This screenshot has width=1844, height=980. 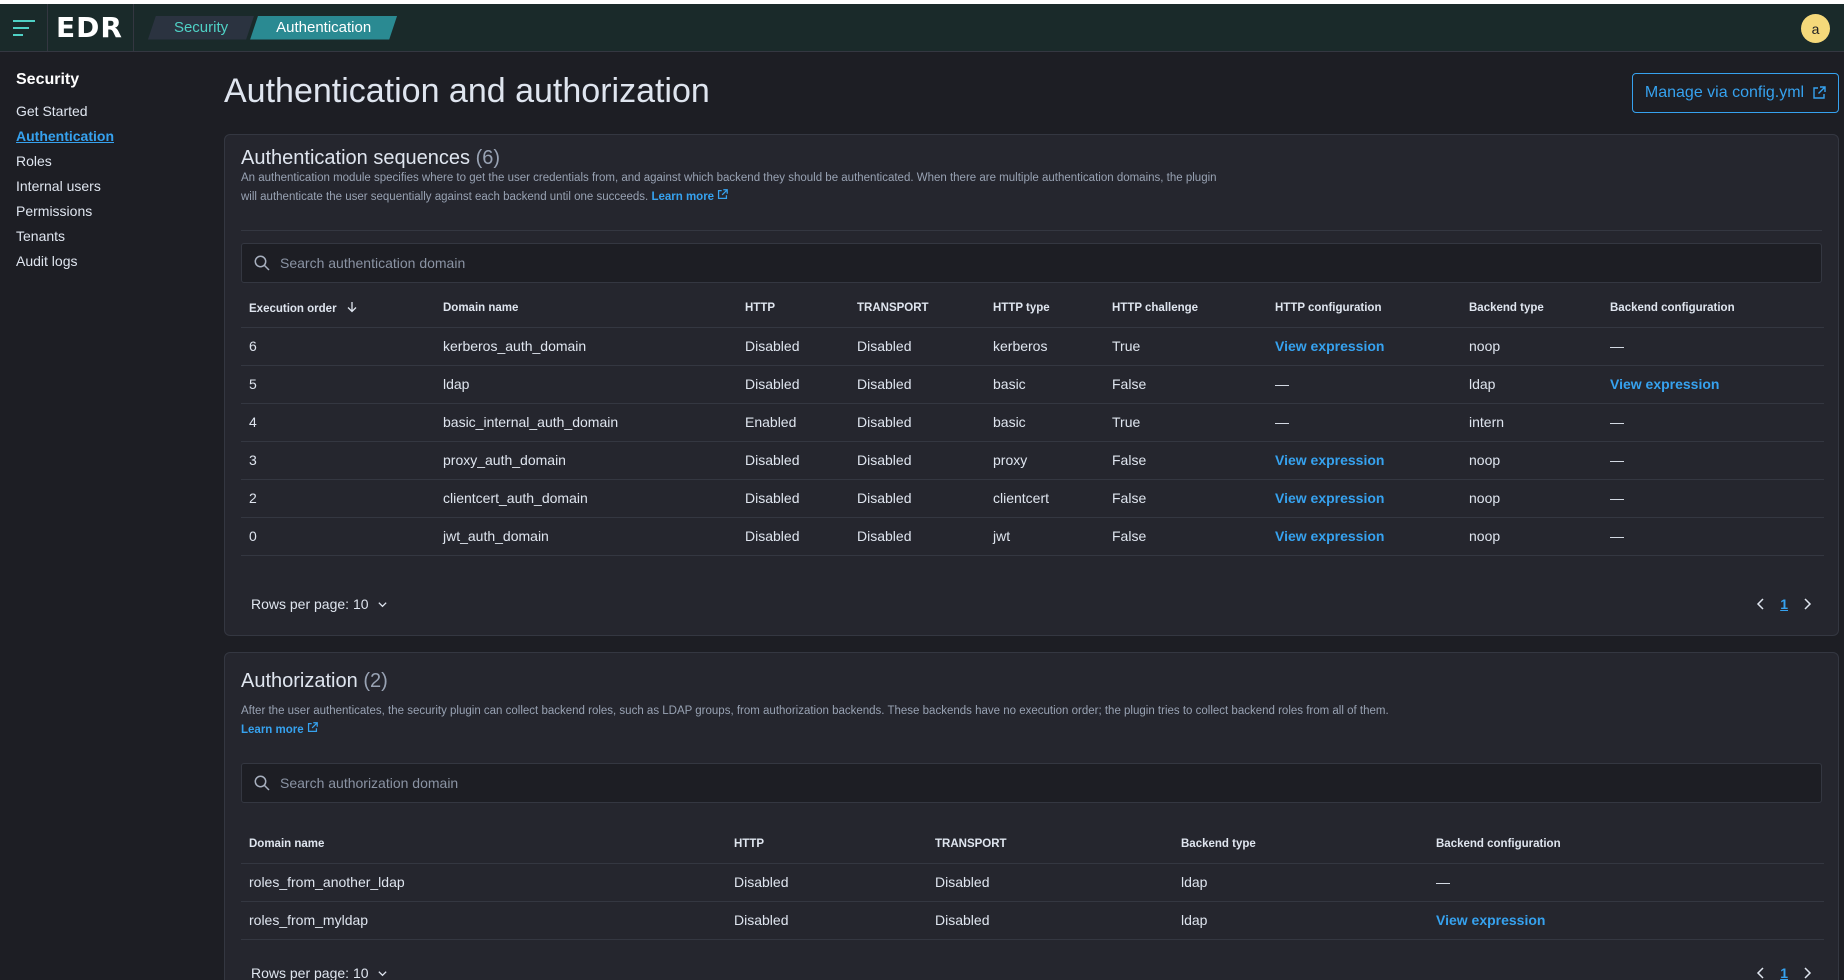 I want to click on table-cell: 2, so click(x=338, y=498).